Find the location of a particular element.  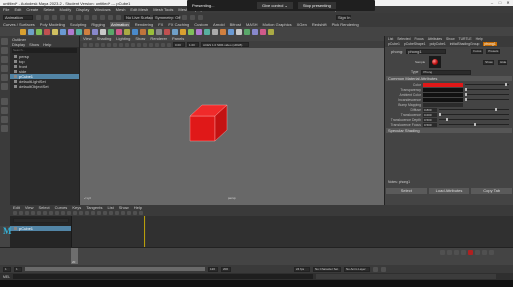

exposure-field: 0.00 is located at coordinates (179, 44).